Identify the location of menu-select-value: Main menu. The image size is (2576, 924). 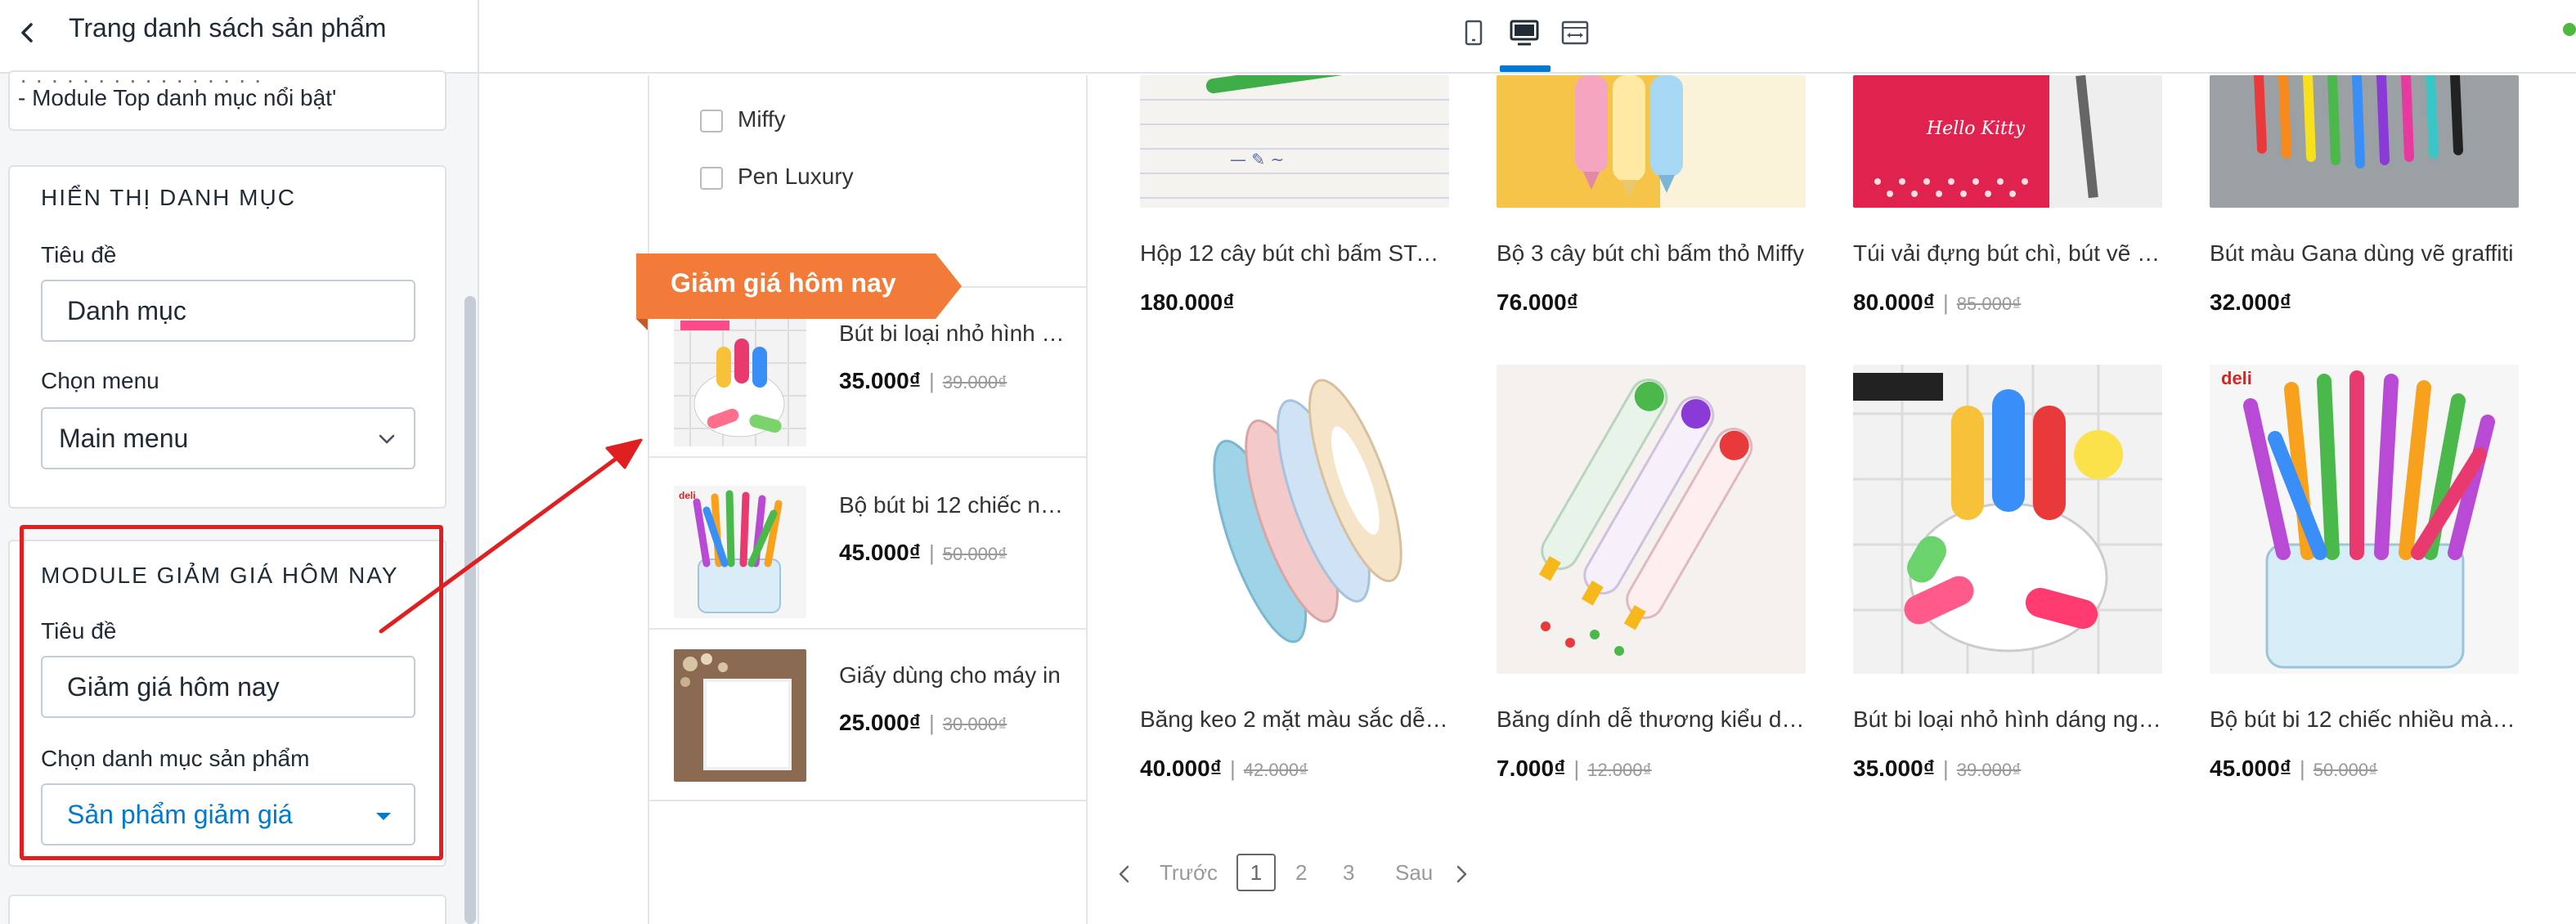
(124, 438).